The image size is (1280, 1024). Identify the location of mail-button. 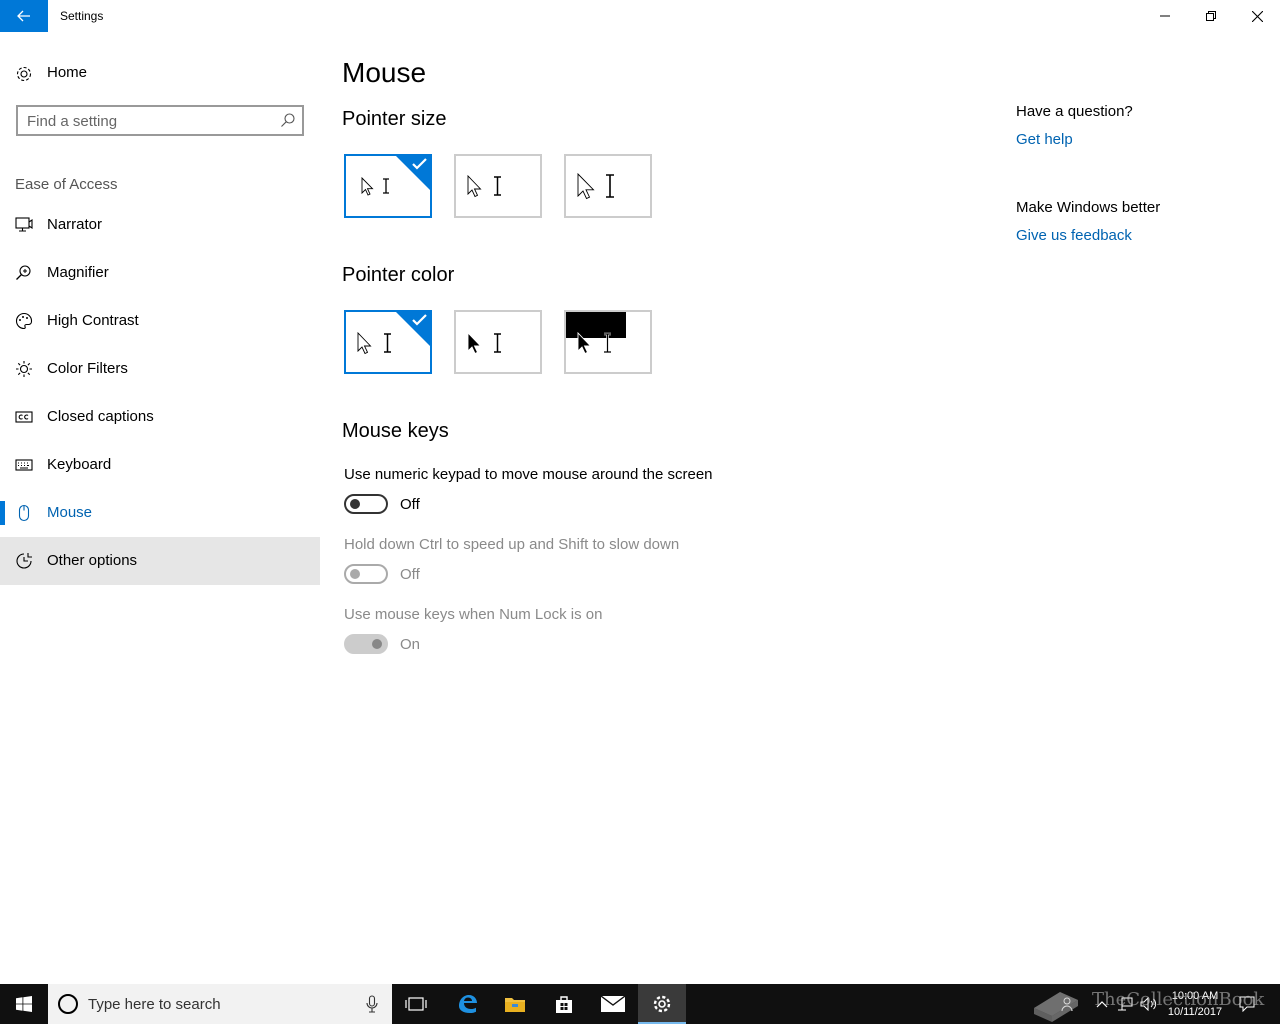
(613, 1004).